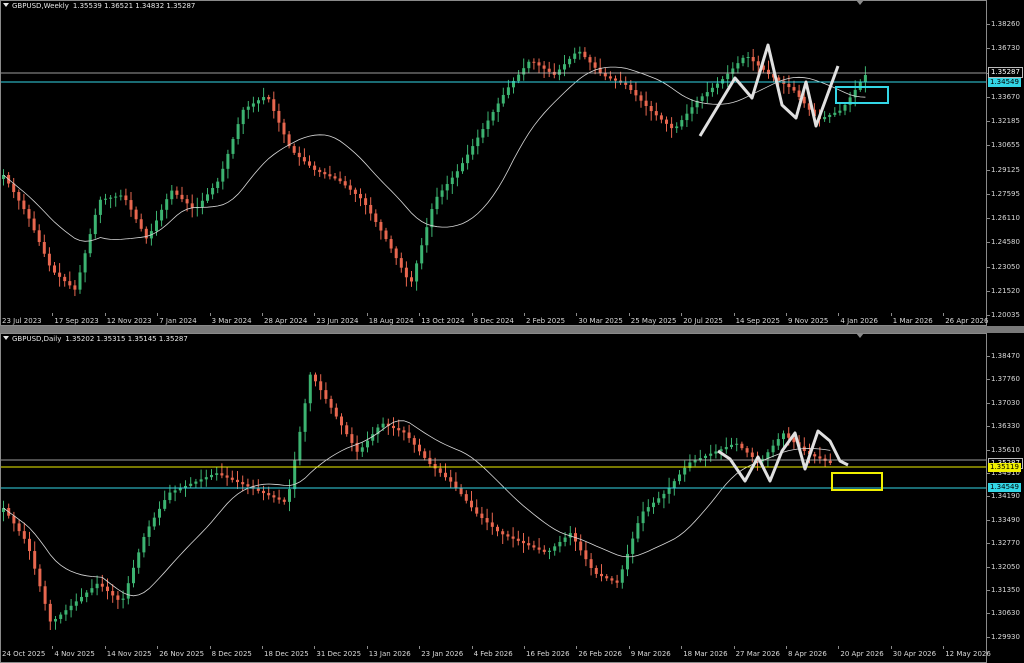 The image size is (1024, 663). I want to click on panel-separator, so click(512, 329).